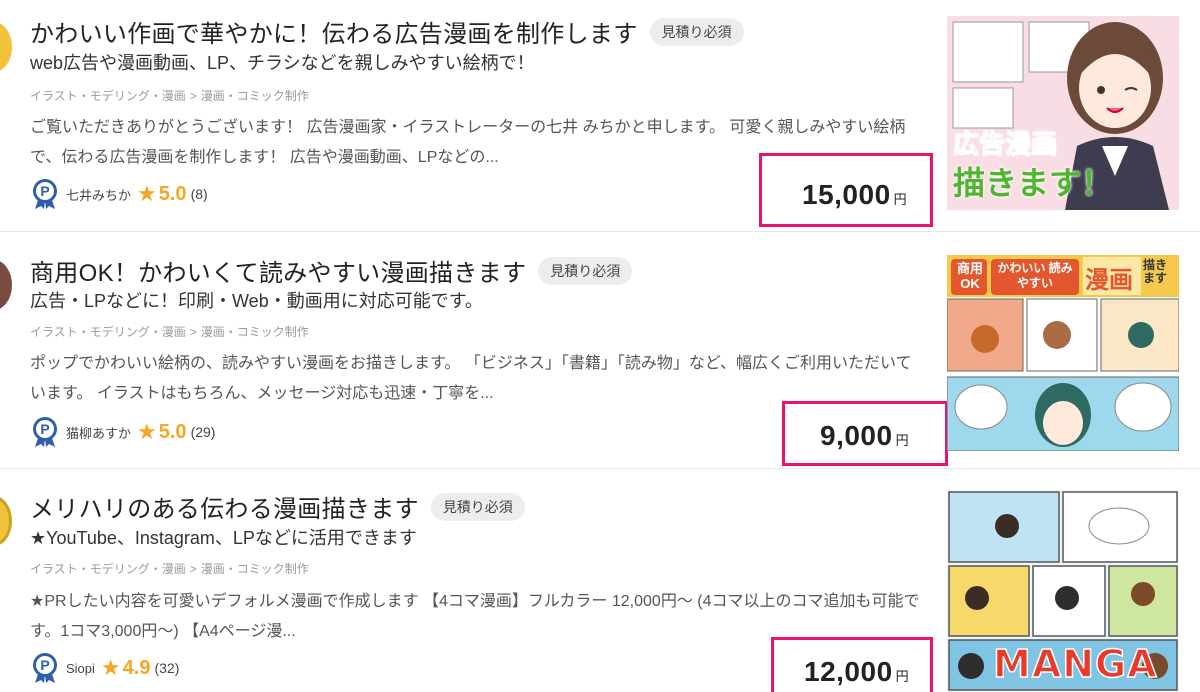  I want to click on price-highlight: 12,000 円, so click(852, 664).